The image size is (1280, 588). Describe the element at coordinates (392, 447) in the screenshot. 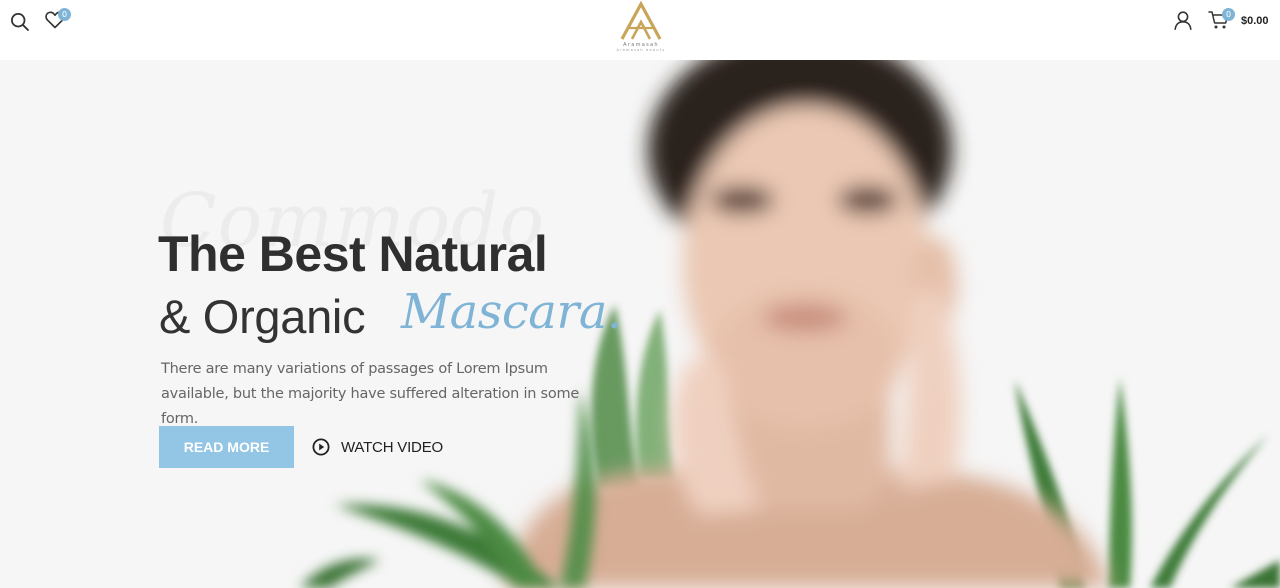

I see `watch-video-label: WATCH VIDEO` at that location.